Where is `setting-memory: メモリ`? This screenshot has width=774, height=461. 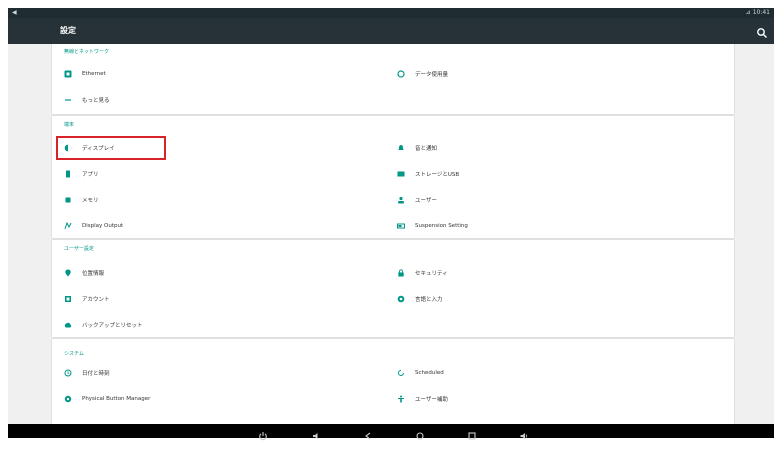 setting-memory: メモリ is located at coordinates (81, 200).